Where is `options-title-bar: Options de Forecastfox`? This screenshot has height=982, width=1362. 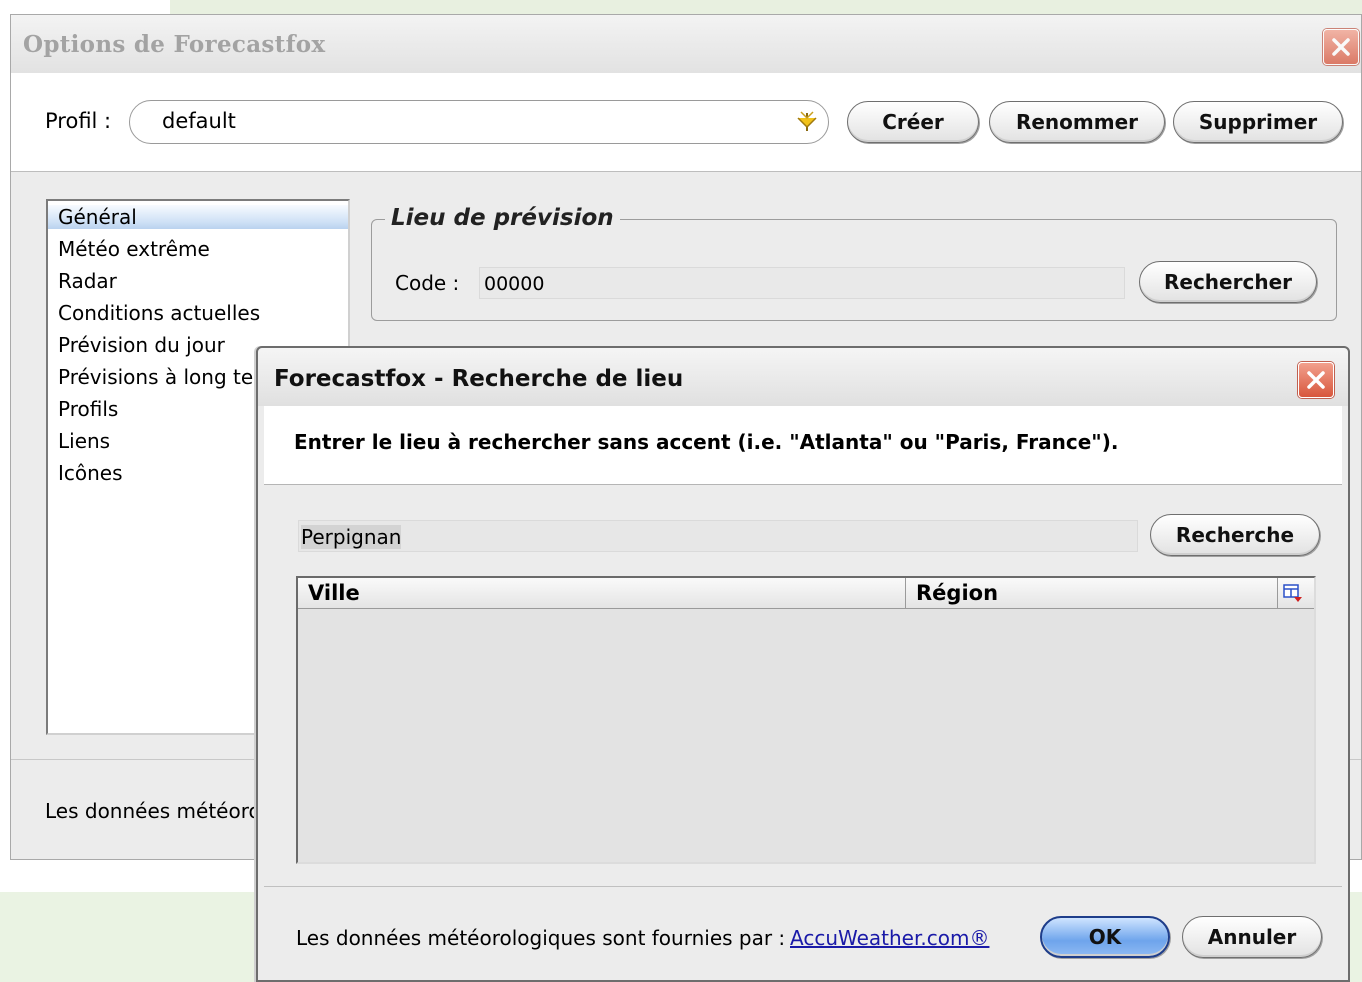 options-title-bar: Options de Forecastfox is located at coordinates (686, 44).